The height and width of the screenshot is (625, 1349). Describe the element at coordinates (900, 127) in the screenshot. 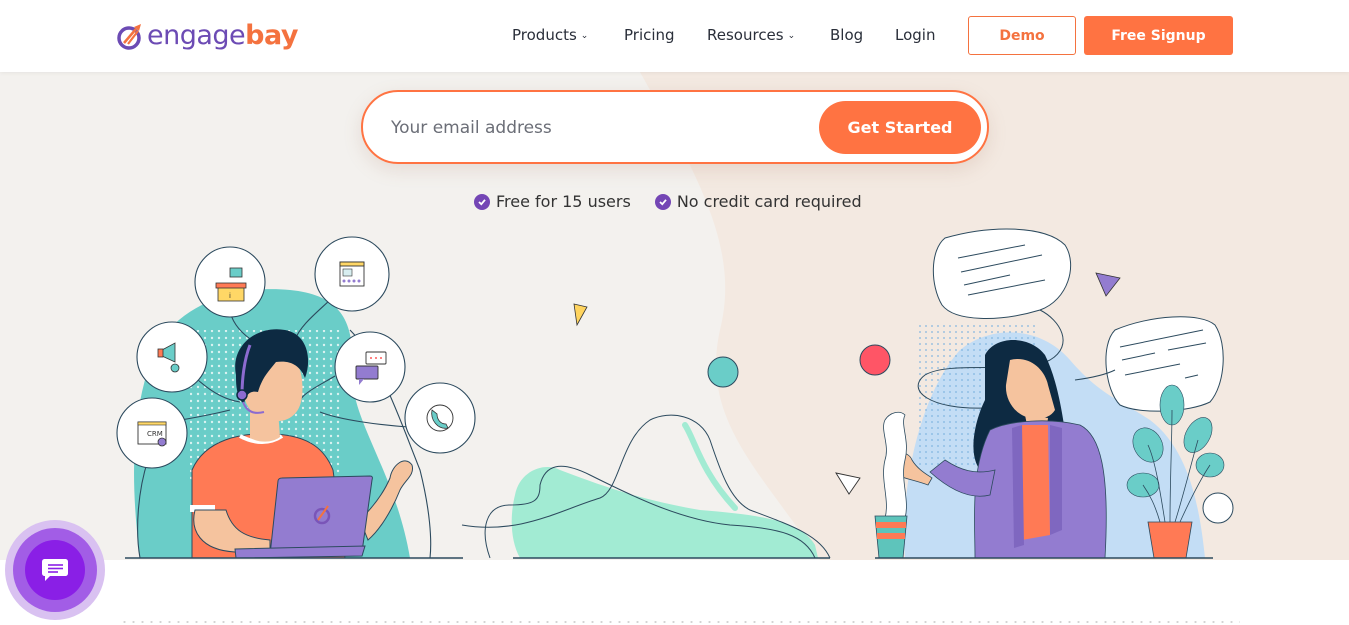

I see `get-started-button: Get Started` at that location.